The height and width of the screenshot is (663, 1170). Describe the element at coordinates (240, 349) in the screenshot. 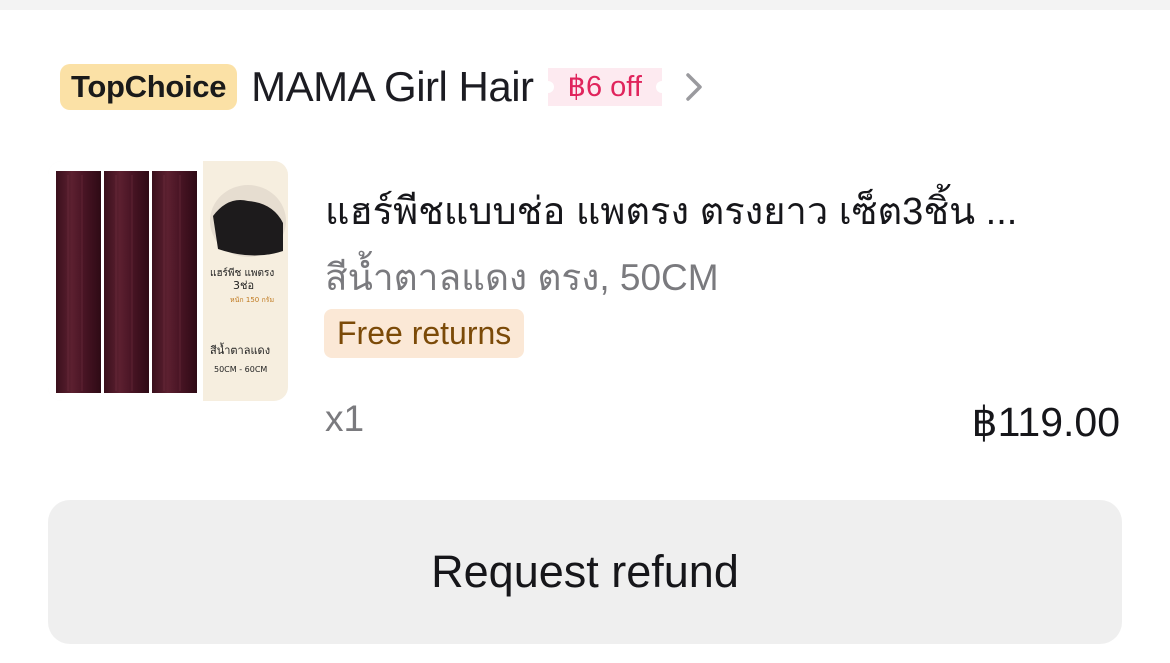

I see `image-text-color: สีน้ำตาลแดง` at that location.